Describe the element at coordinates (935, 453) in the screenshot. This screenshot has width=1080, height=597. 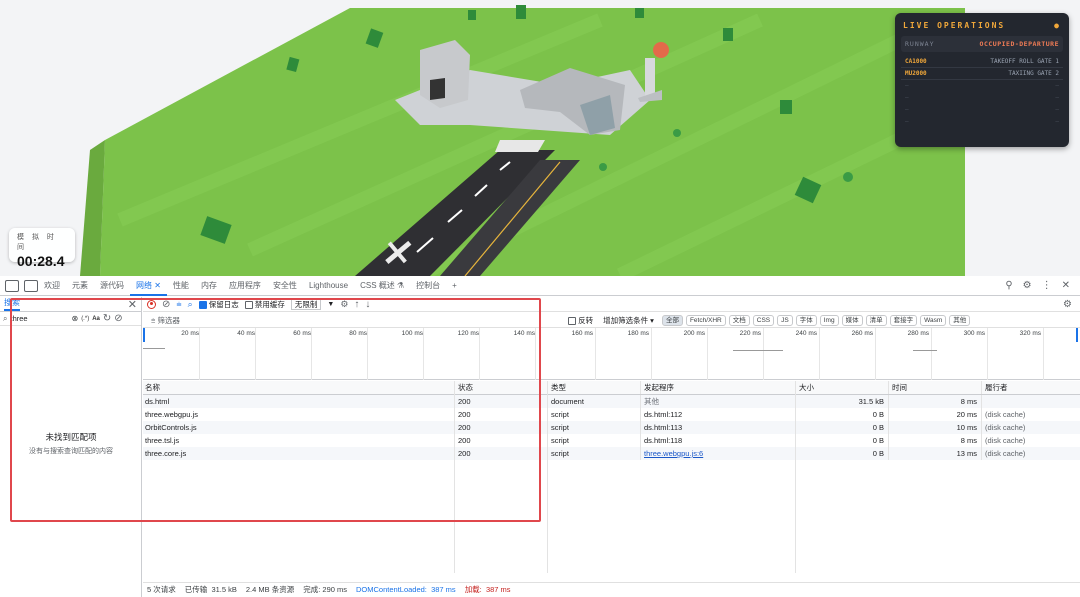
I see `request-time: 13 ms` at that location.